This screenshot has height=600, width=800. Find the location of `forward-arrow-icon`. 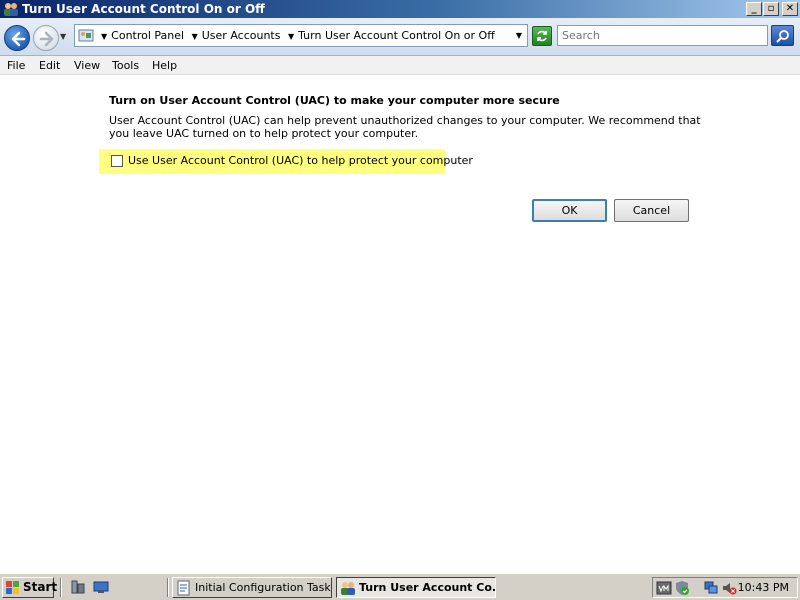

forward-arrow-icon is located at coordinates (46, 39).